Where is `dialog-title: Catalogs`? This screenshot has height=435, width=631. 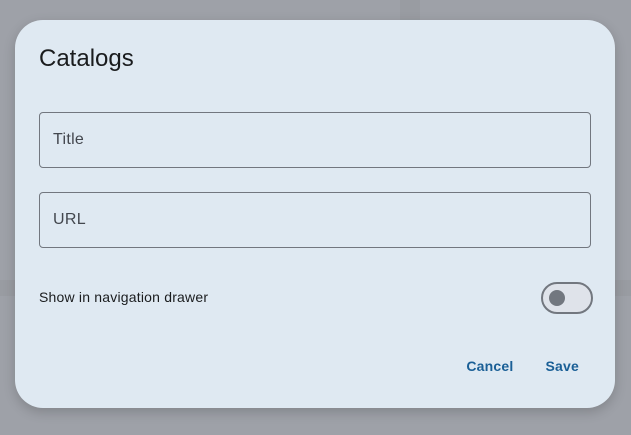 dialog-title: Catalogs is located at coordinates (86, 58).